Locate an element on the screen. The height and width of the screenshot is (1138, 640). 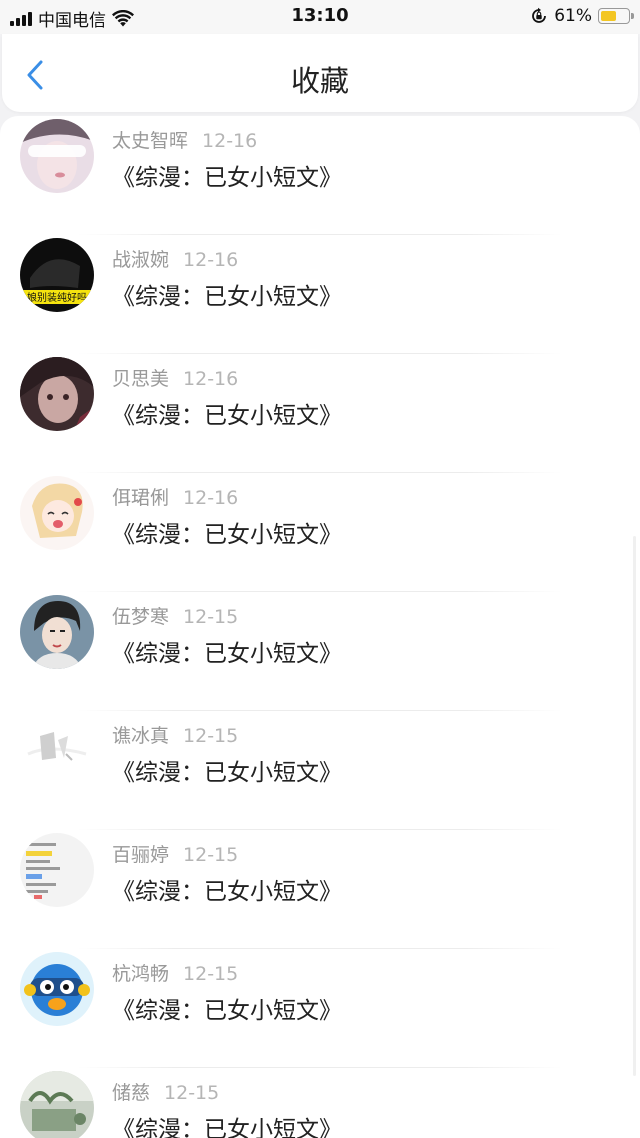
item-meta: 佴珺俐 12-16 is located at coordinates (175, 496).